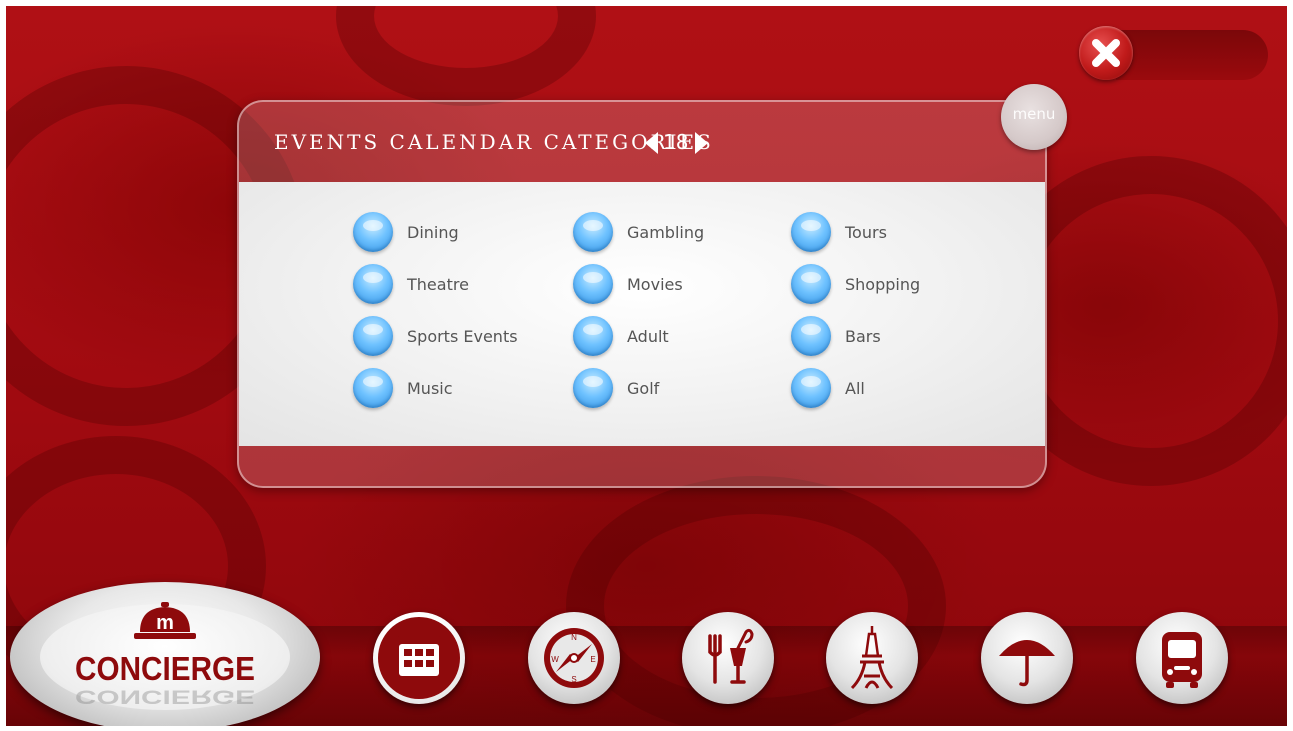 This screenshot has height=731, width=1293. I want to click on page-number: 18, so click(676, 142).